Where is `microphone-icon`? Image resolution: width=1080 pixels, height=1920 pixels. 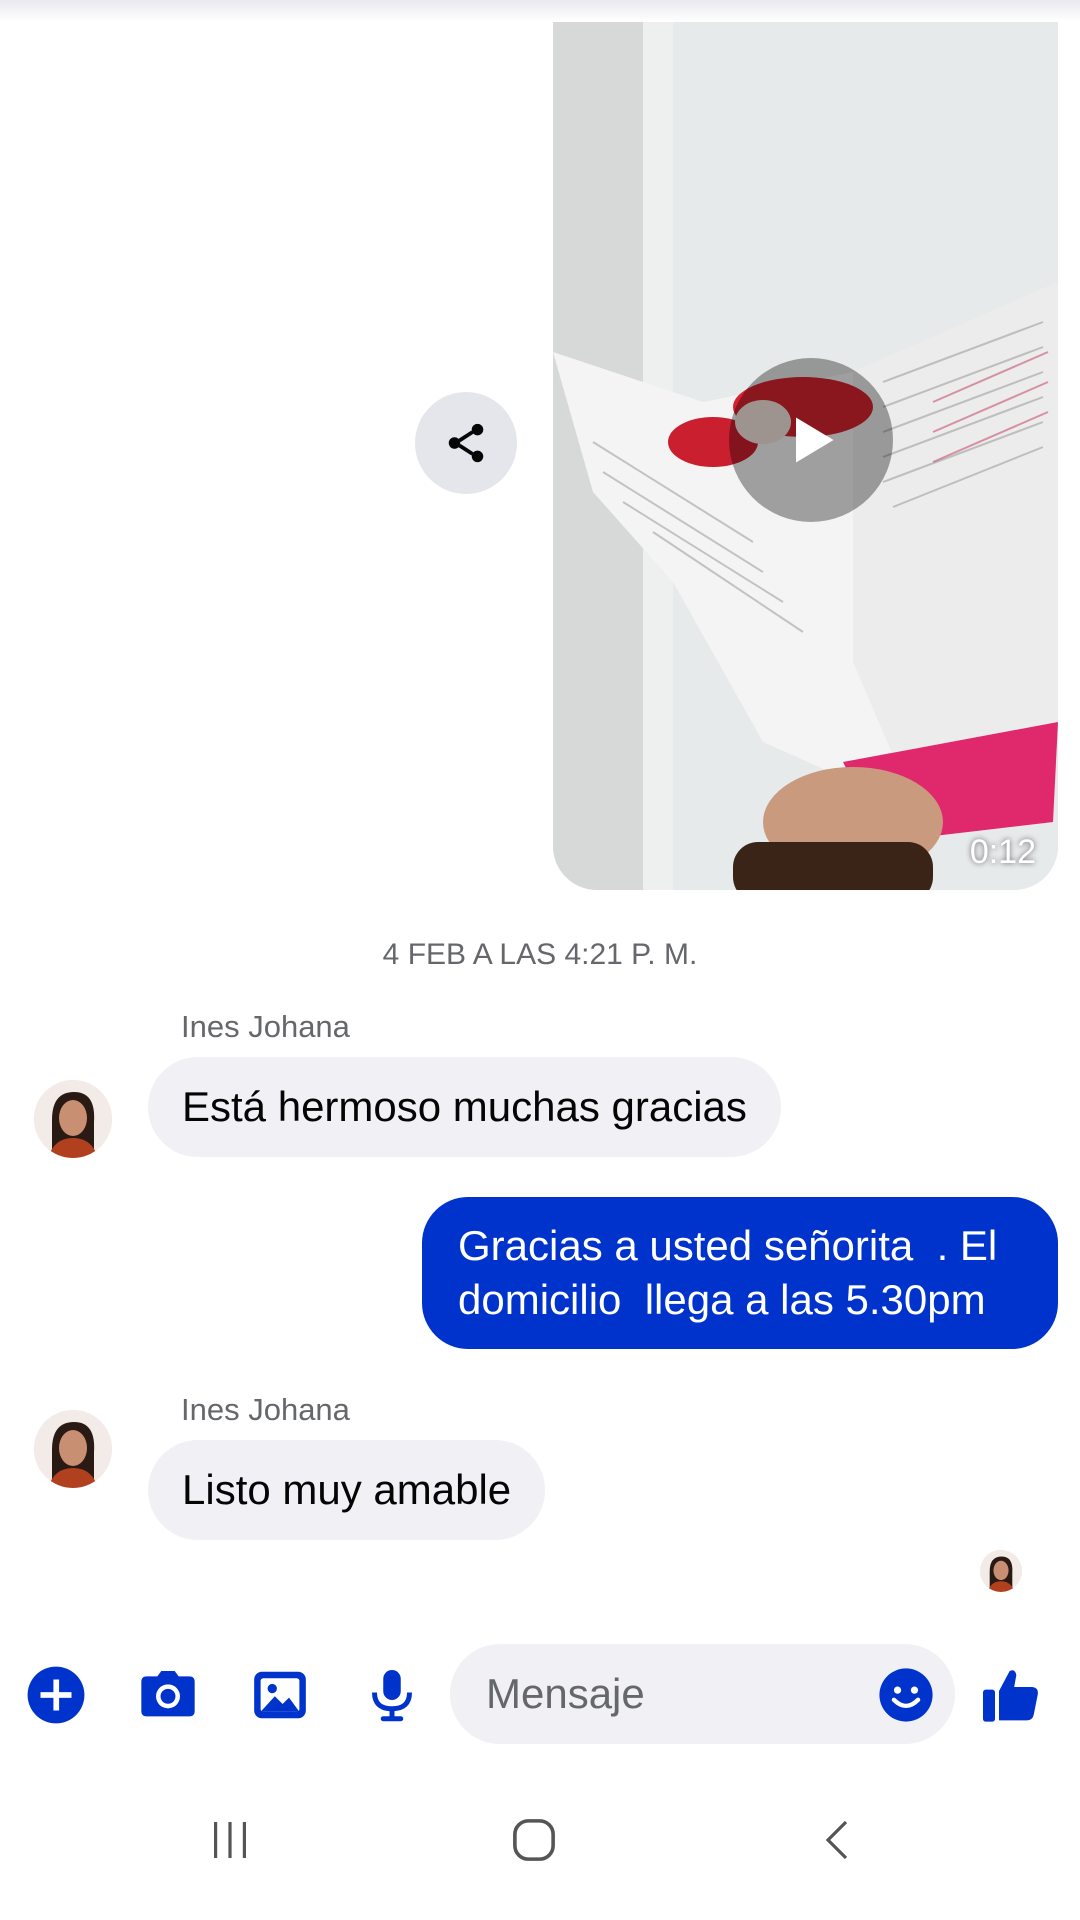
microphone-icon is located at coordinates (392, 1696).